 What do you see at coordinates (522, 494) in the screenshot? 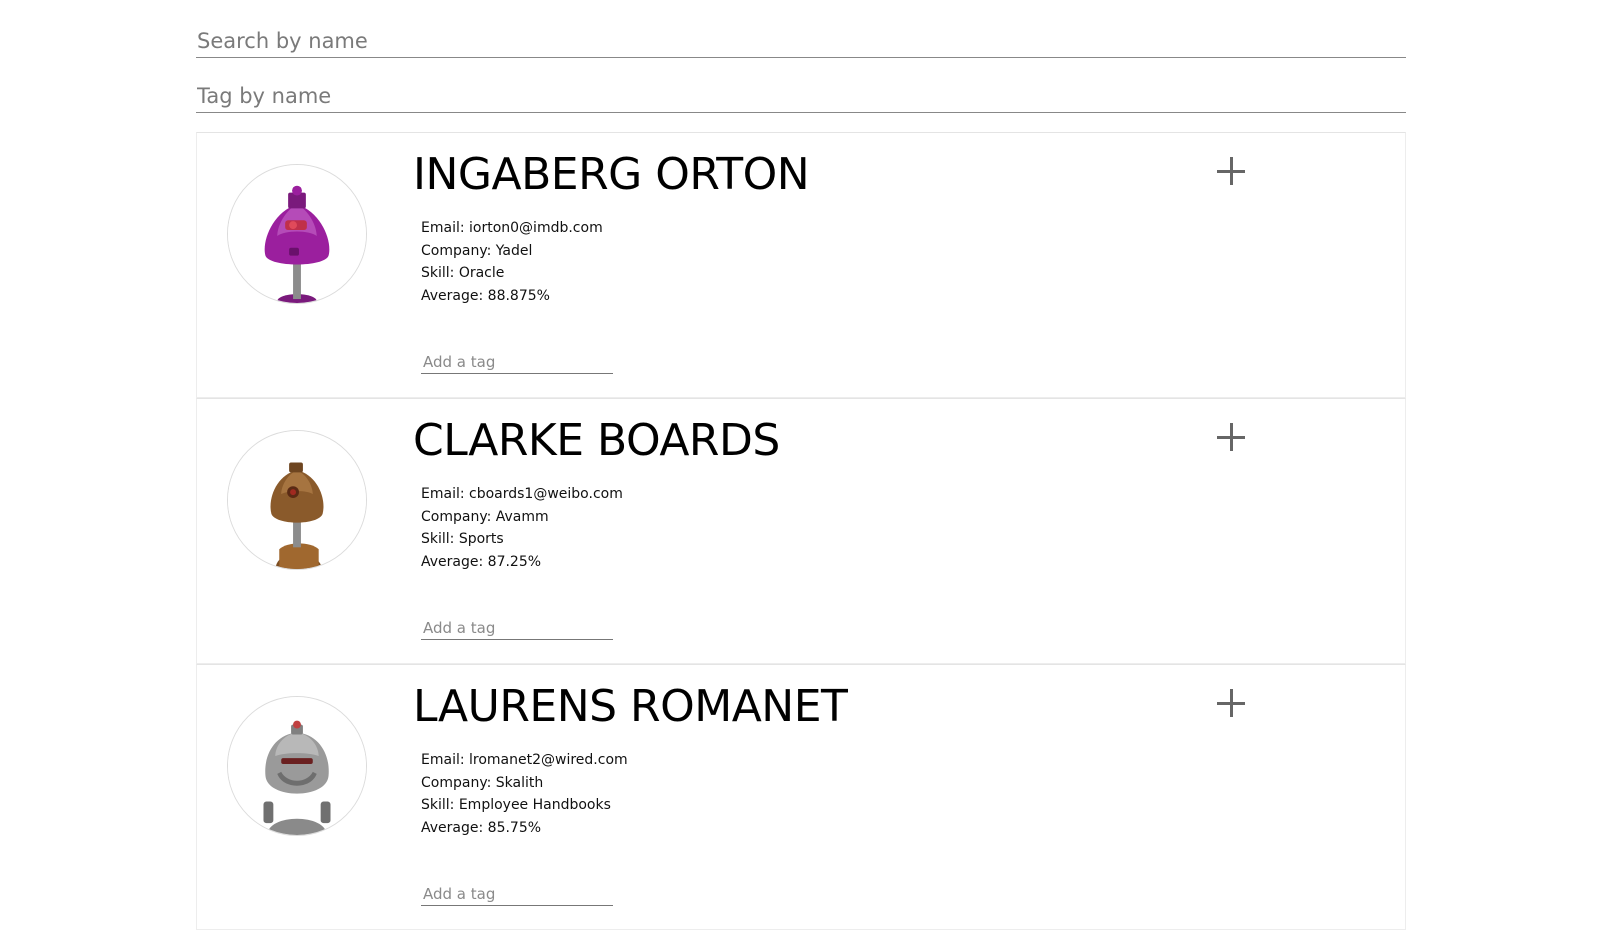
I see `student-email: Email: cboards1@weibo.com` at bounding box center [522, 494].